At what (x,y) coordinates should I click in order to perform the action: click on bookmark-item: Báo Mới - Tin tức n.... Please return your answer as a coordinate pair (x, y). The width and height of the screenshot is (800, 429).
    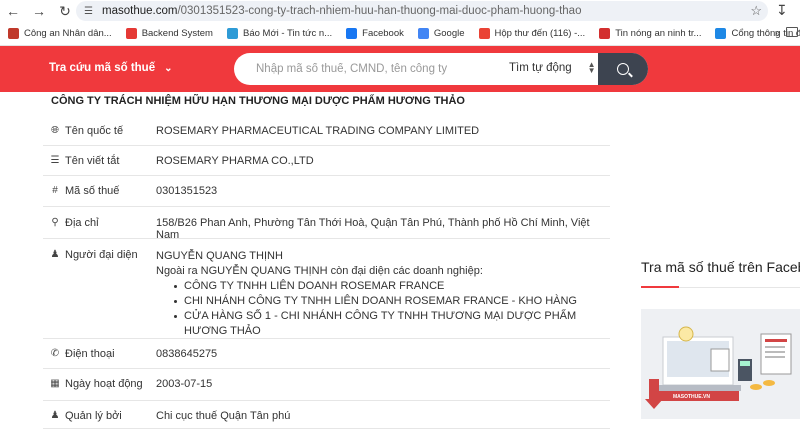
    Looking at the image, I should click on (279, 33).